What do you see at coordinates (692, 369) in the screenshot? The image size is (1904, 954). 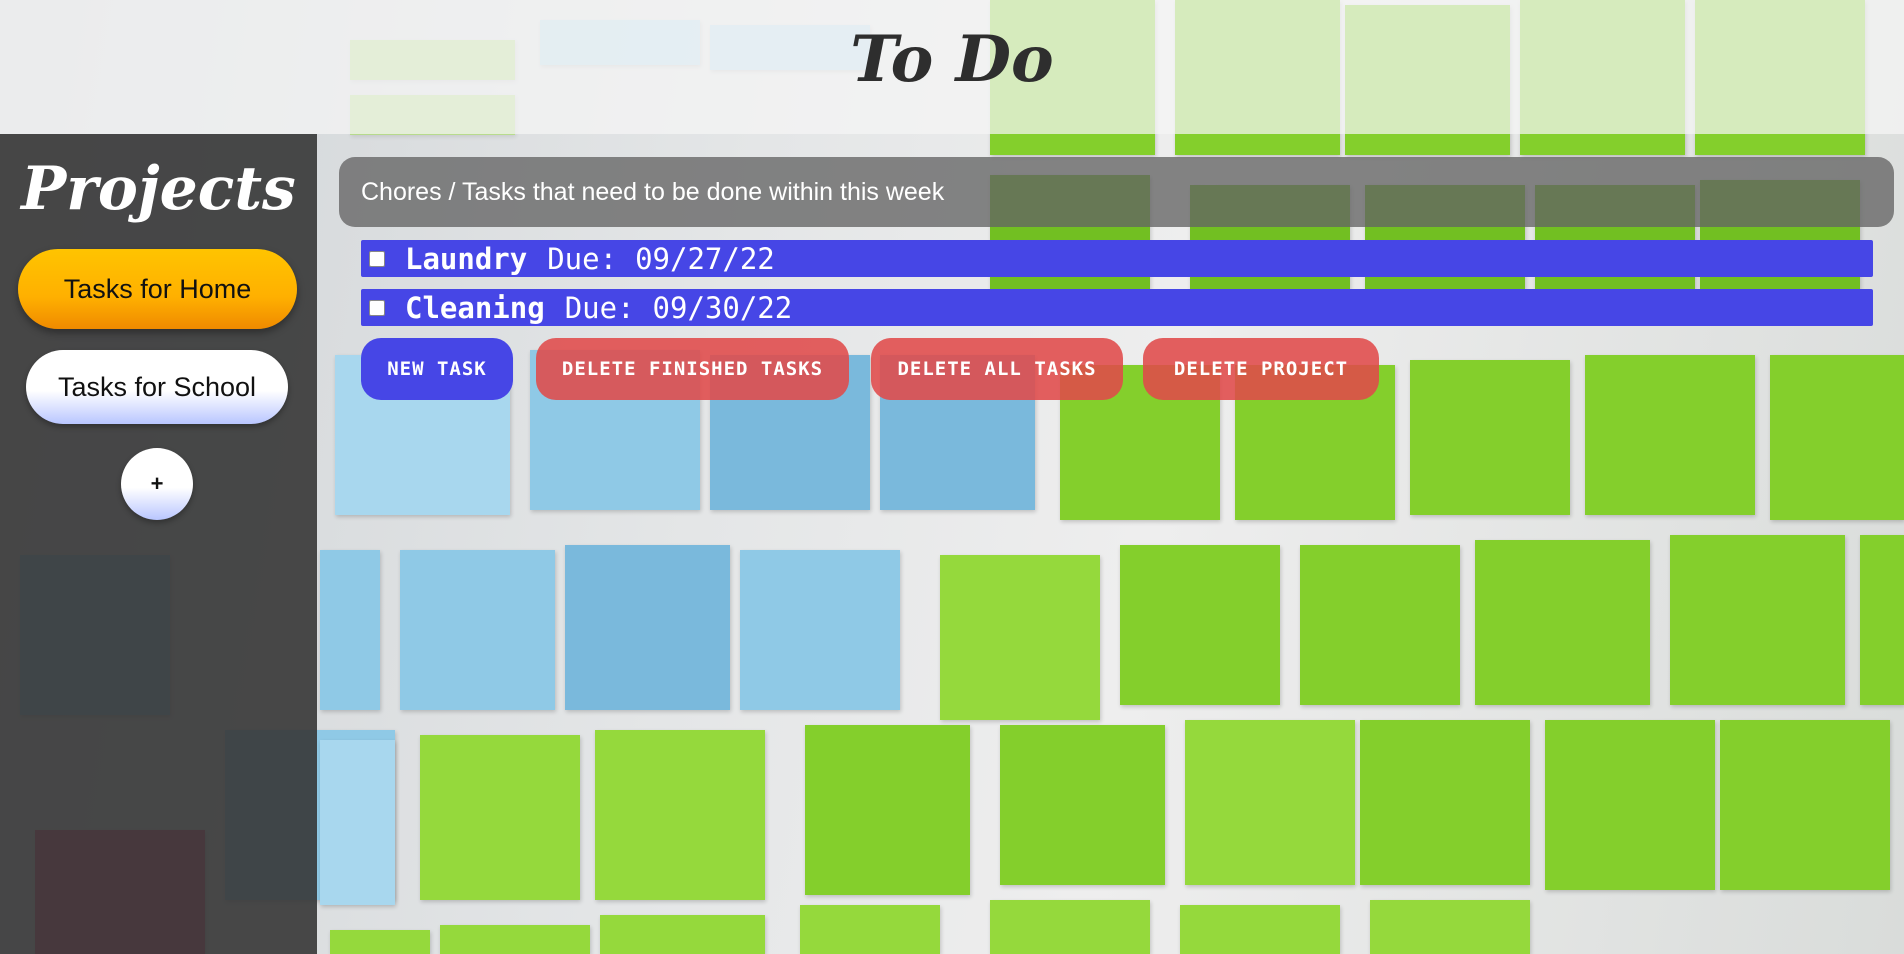 I see `delete-finished-tasks-button: DELETE FINISHED TASKS` at bounding box center [692, 369].